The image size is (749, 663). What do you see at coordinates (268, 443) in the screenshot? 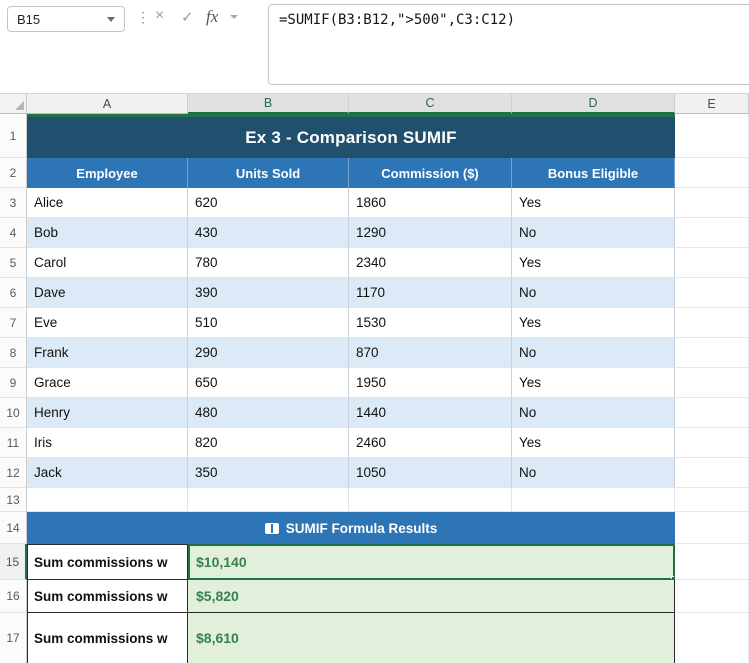
I see `data-cell: 820` at bounding box center [268, 443].